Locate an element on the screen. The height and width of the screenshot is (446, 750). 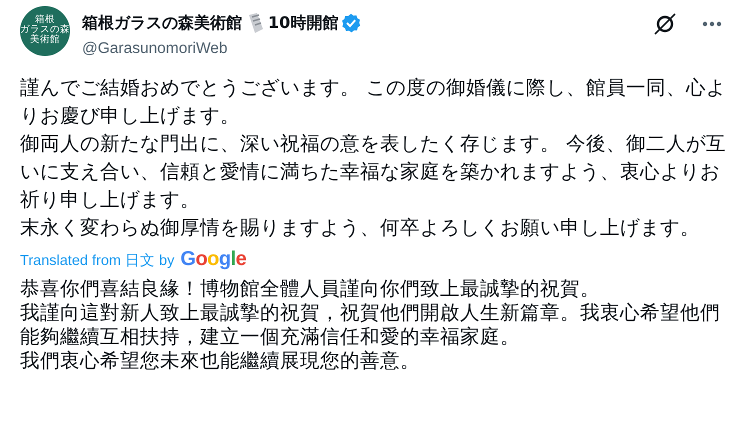
author-name: 箱根ガラスの森美術館 is located at coordinates (162, 23).